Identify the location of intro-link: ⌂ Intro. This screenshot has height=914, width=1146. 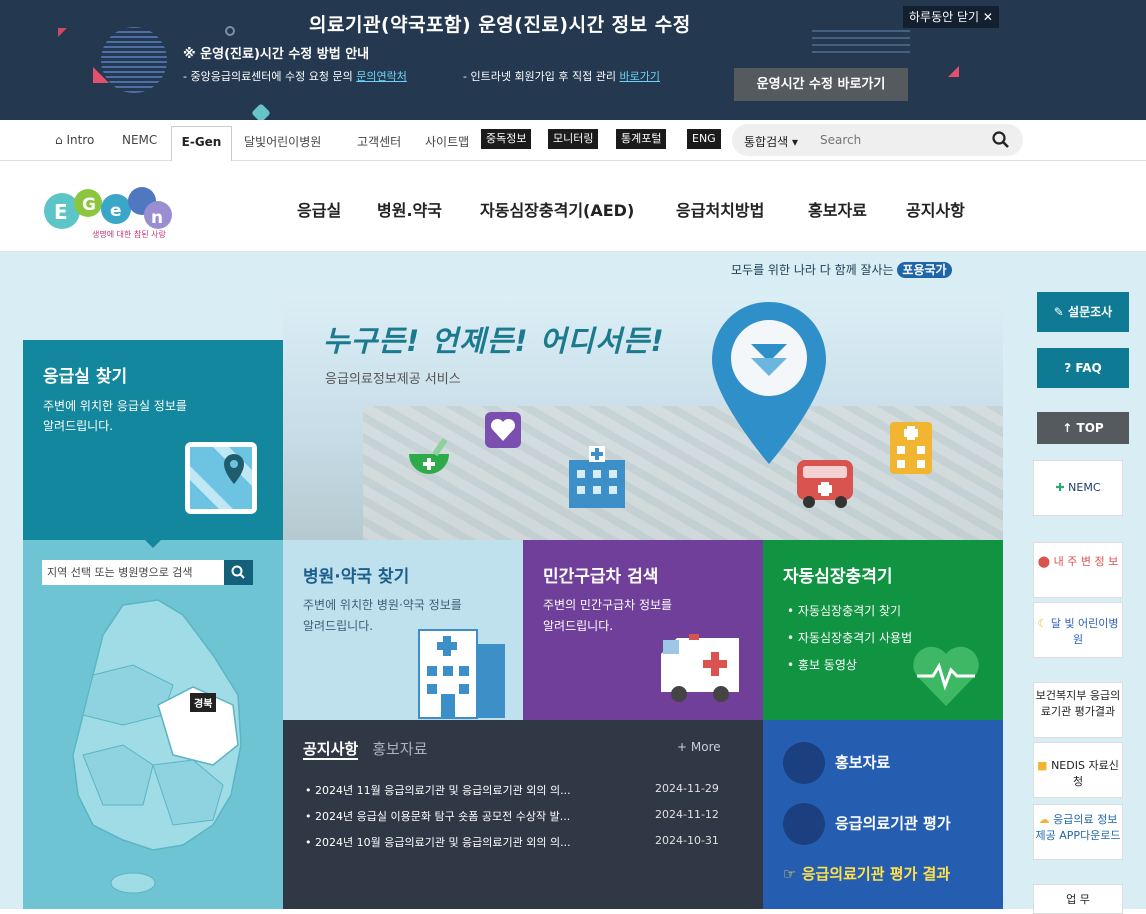
(74, 140).